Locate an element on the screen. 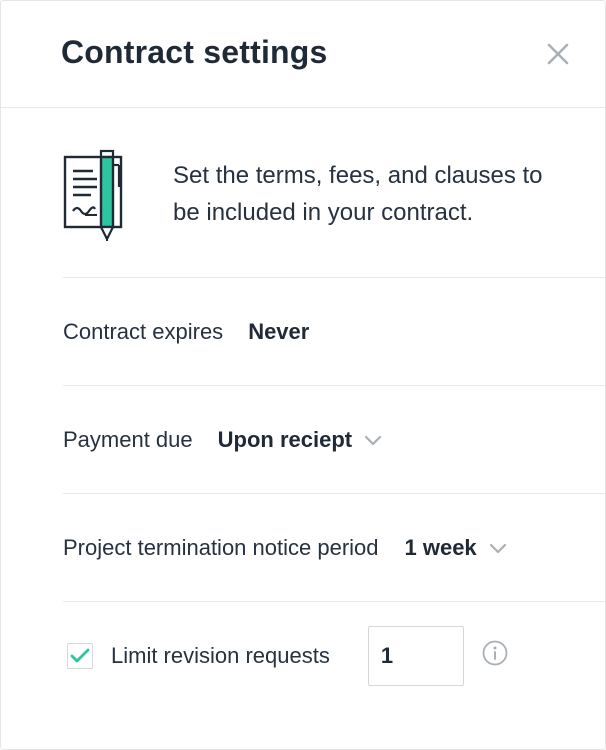 This screenshot has width=606, height=750. checkmark-icon is located at coordinates (80, 655).